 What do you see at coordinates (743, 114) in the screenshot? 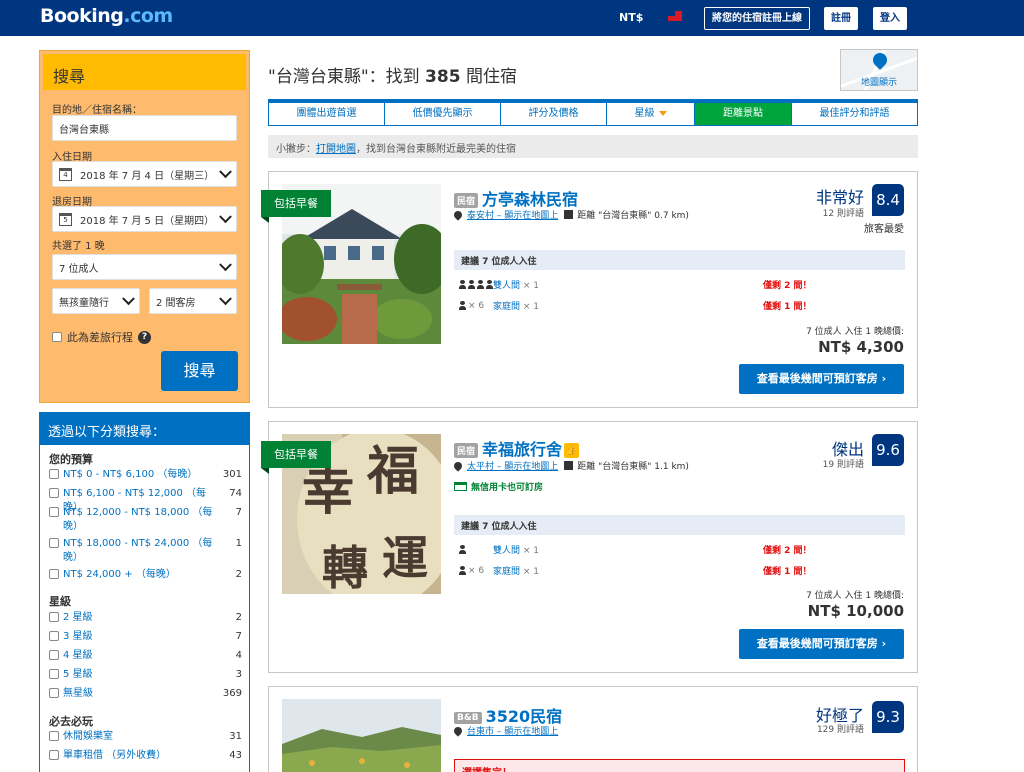
I see `sort-tab-distance: 距離景點` at bounding box center [743, 114].